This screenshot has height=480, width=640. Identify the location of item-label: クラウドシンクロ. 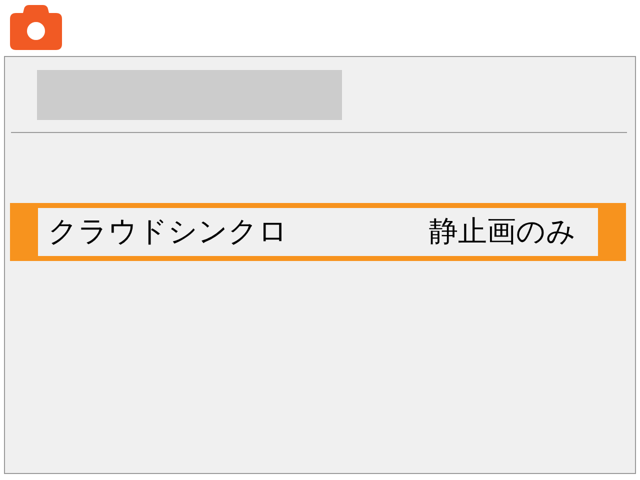
(168, 231).